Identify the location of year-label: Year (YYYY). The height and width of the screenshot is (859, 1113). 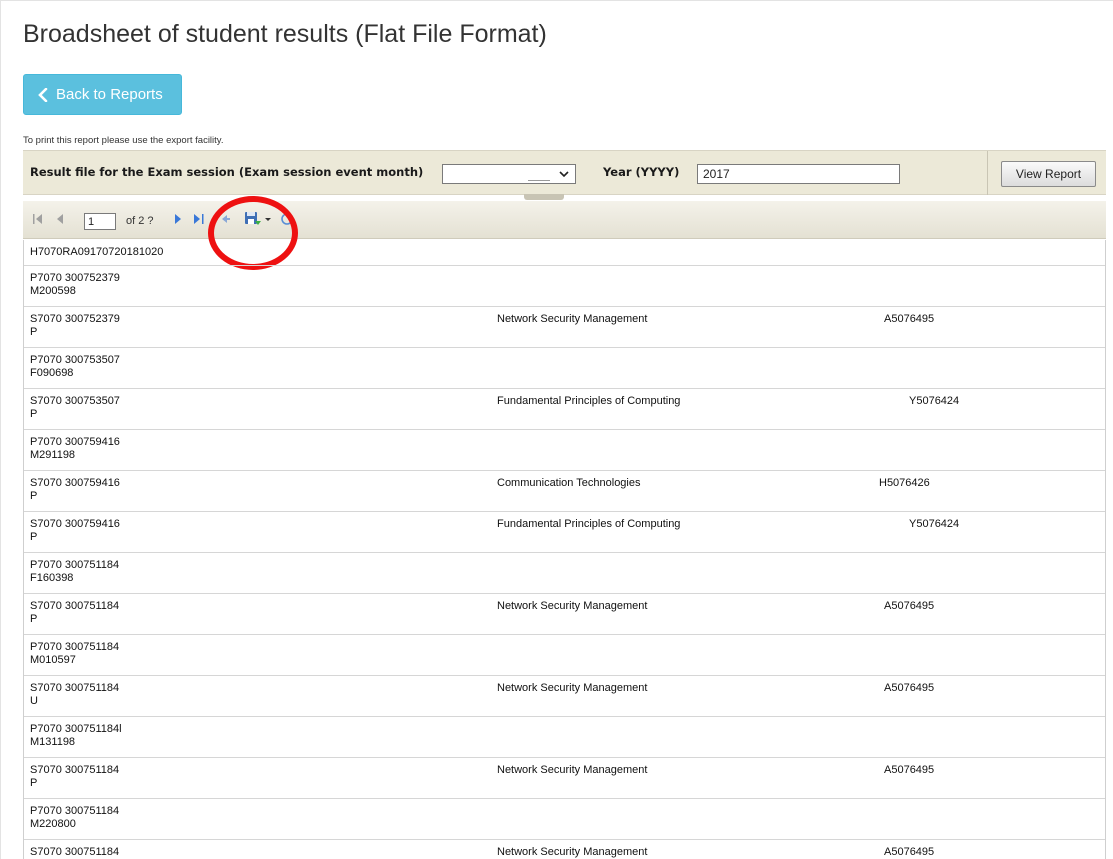
(641, 172).